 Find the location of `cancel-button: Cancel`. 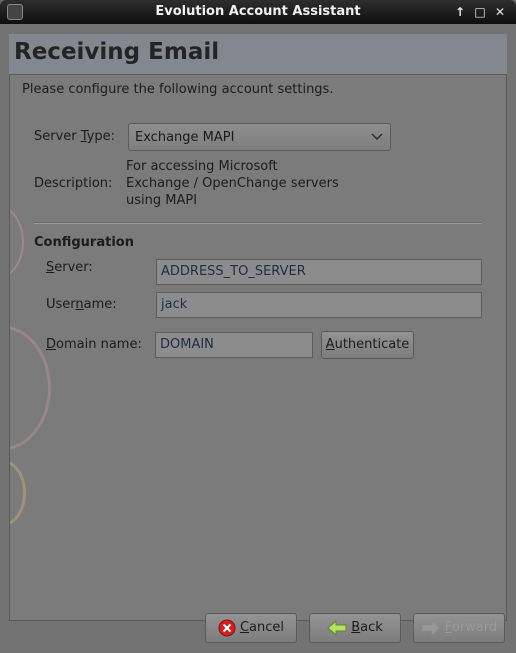

cancel-button: Cancel is located at coordinates (251, 628).